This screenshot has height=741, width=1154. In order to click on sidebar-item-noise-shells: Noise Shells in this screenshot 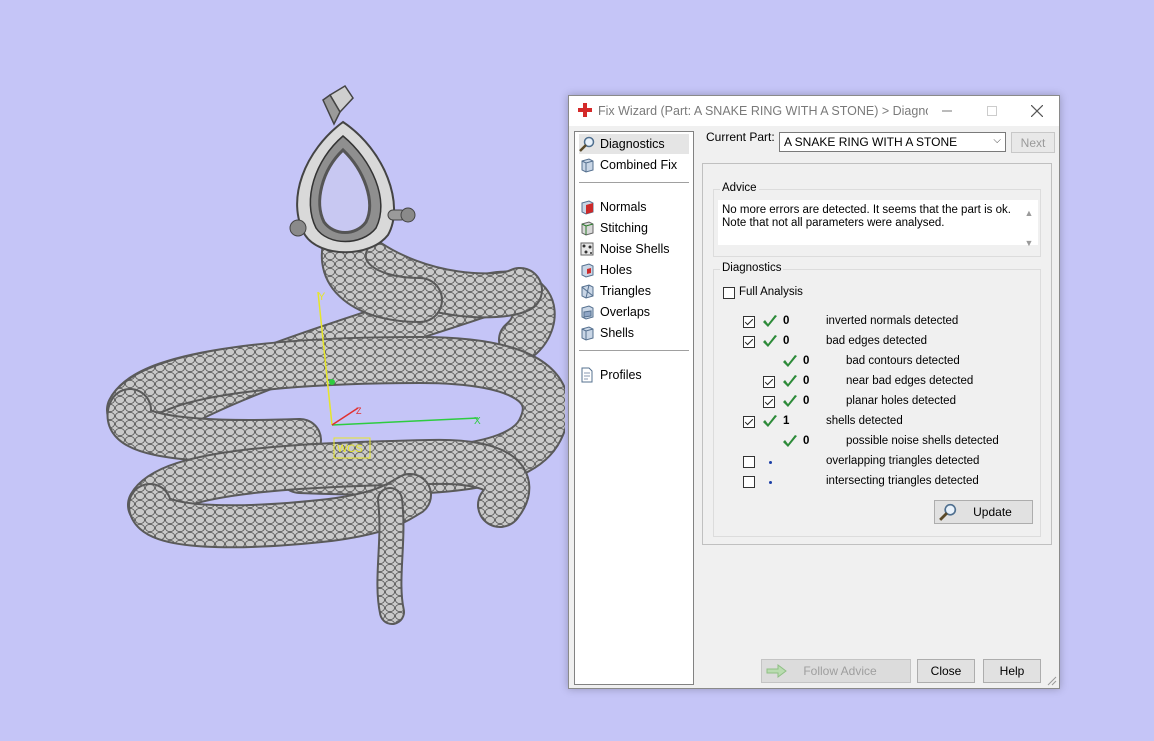, I will do `click(634, 249)`.